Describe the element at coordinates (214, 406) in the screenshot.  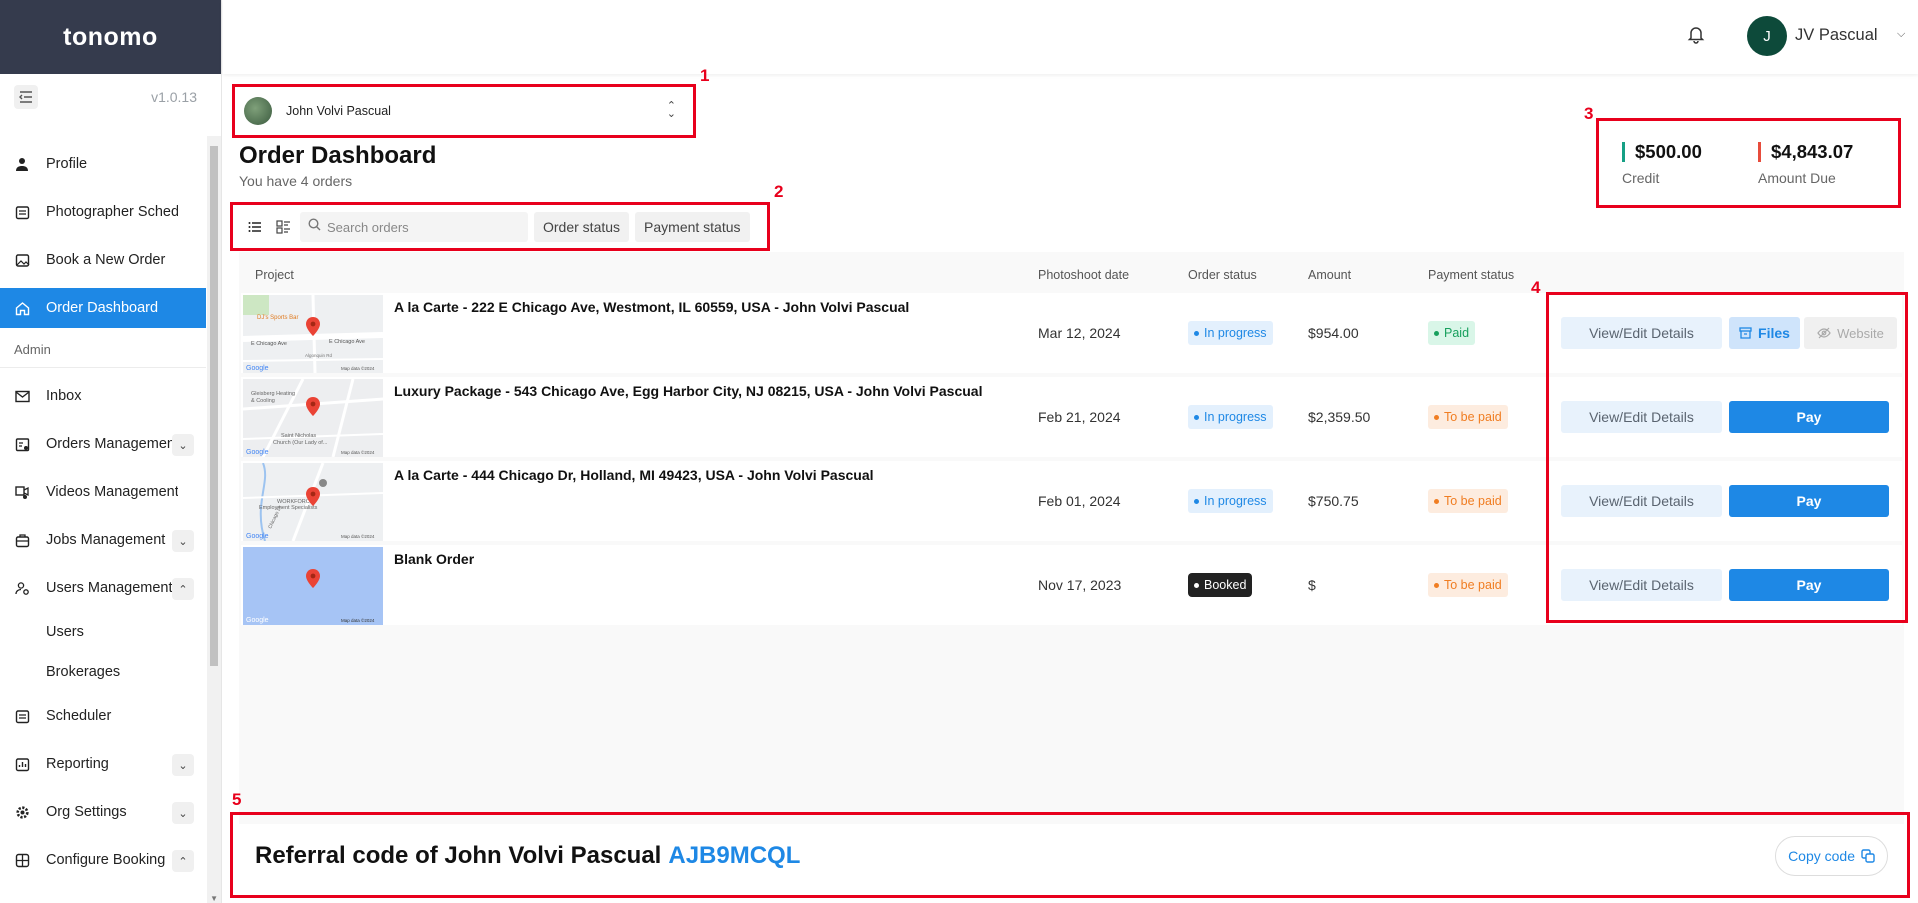
I see `scrollbar-thumb` at that location.